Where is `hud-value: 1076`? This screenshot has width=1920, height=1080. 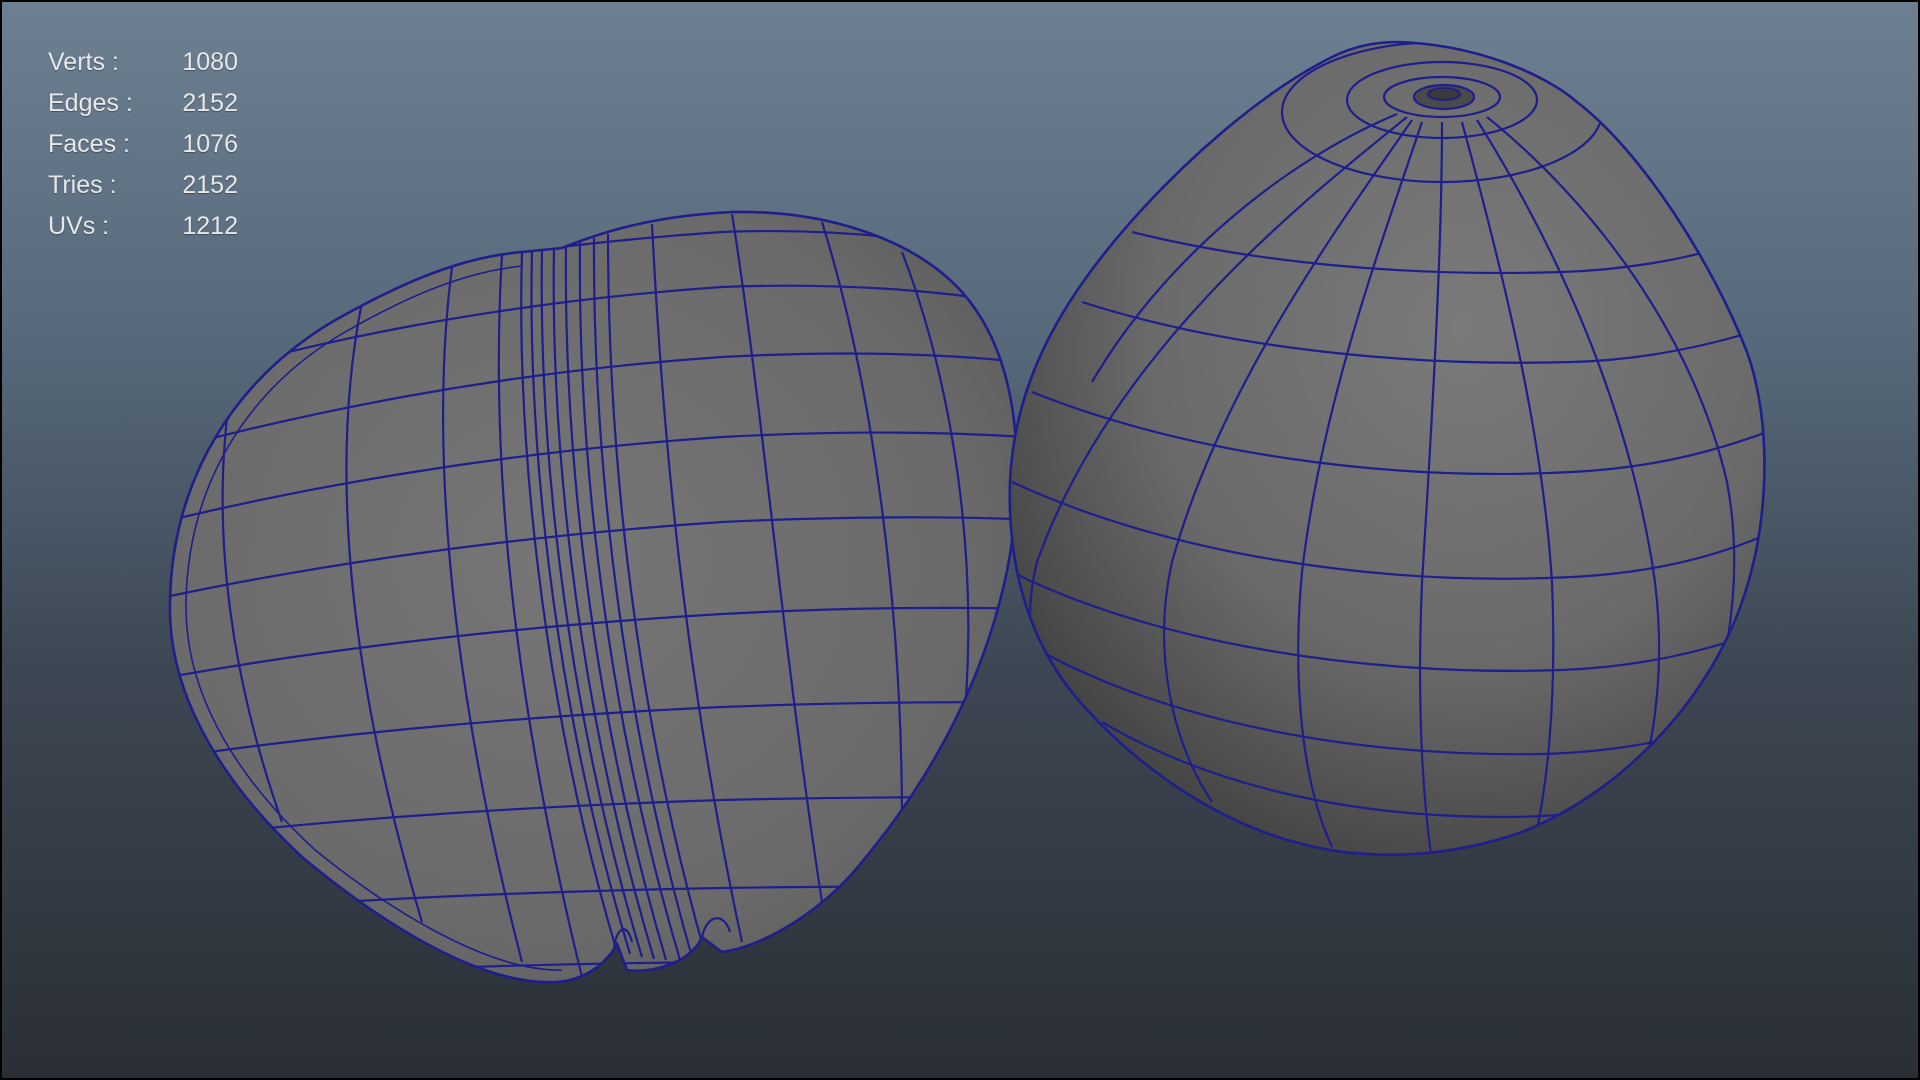
hud-value: 1076 is located at coordinates (210, 144).